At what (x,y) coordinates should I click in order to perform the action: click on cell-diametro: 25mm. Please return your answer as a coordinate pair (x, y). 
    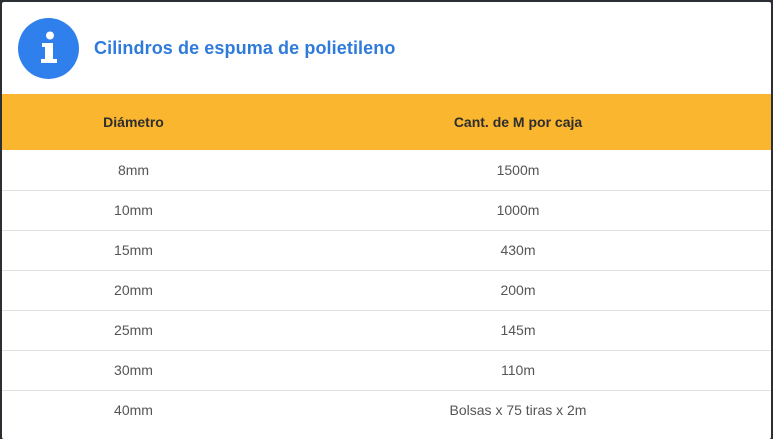
    Looking at the image, I should click on (133, 330).